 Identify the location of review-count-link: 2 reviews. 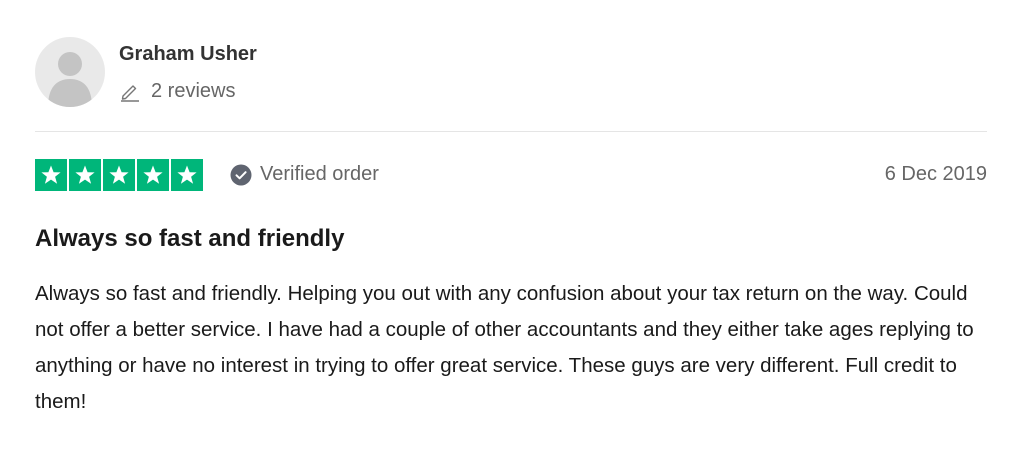
(188, 91).